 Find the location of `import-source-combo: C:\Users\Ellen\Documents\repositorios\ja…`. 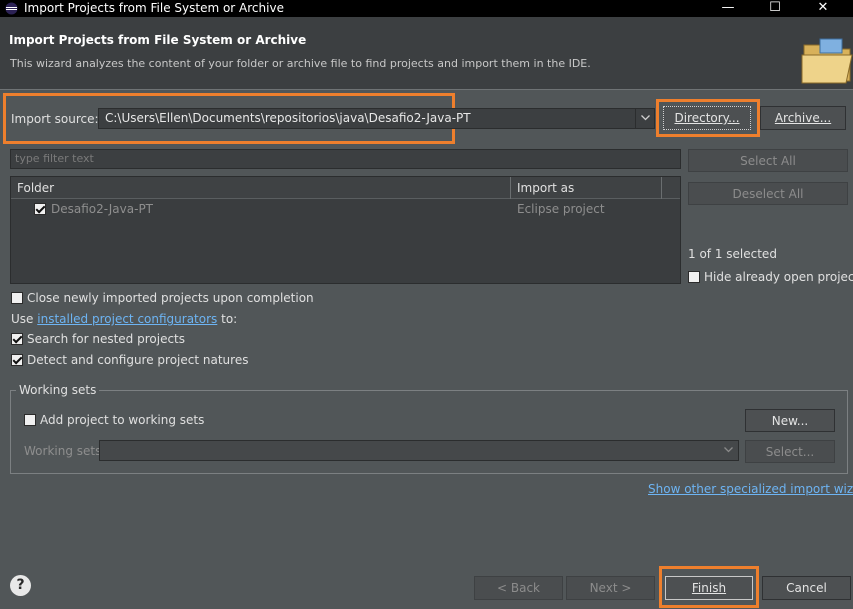

import-source-combo: C:\Users\Ellen\Documents\repositorios\ja… is located at coordinates (376, 118).